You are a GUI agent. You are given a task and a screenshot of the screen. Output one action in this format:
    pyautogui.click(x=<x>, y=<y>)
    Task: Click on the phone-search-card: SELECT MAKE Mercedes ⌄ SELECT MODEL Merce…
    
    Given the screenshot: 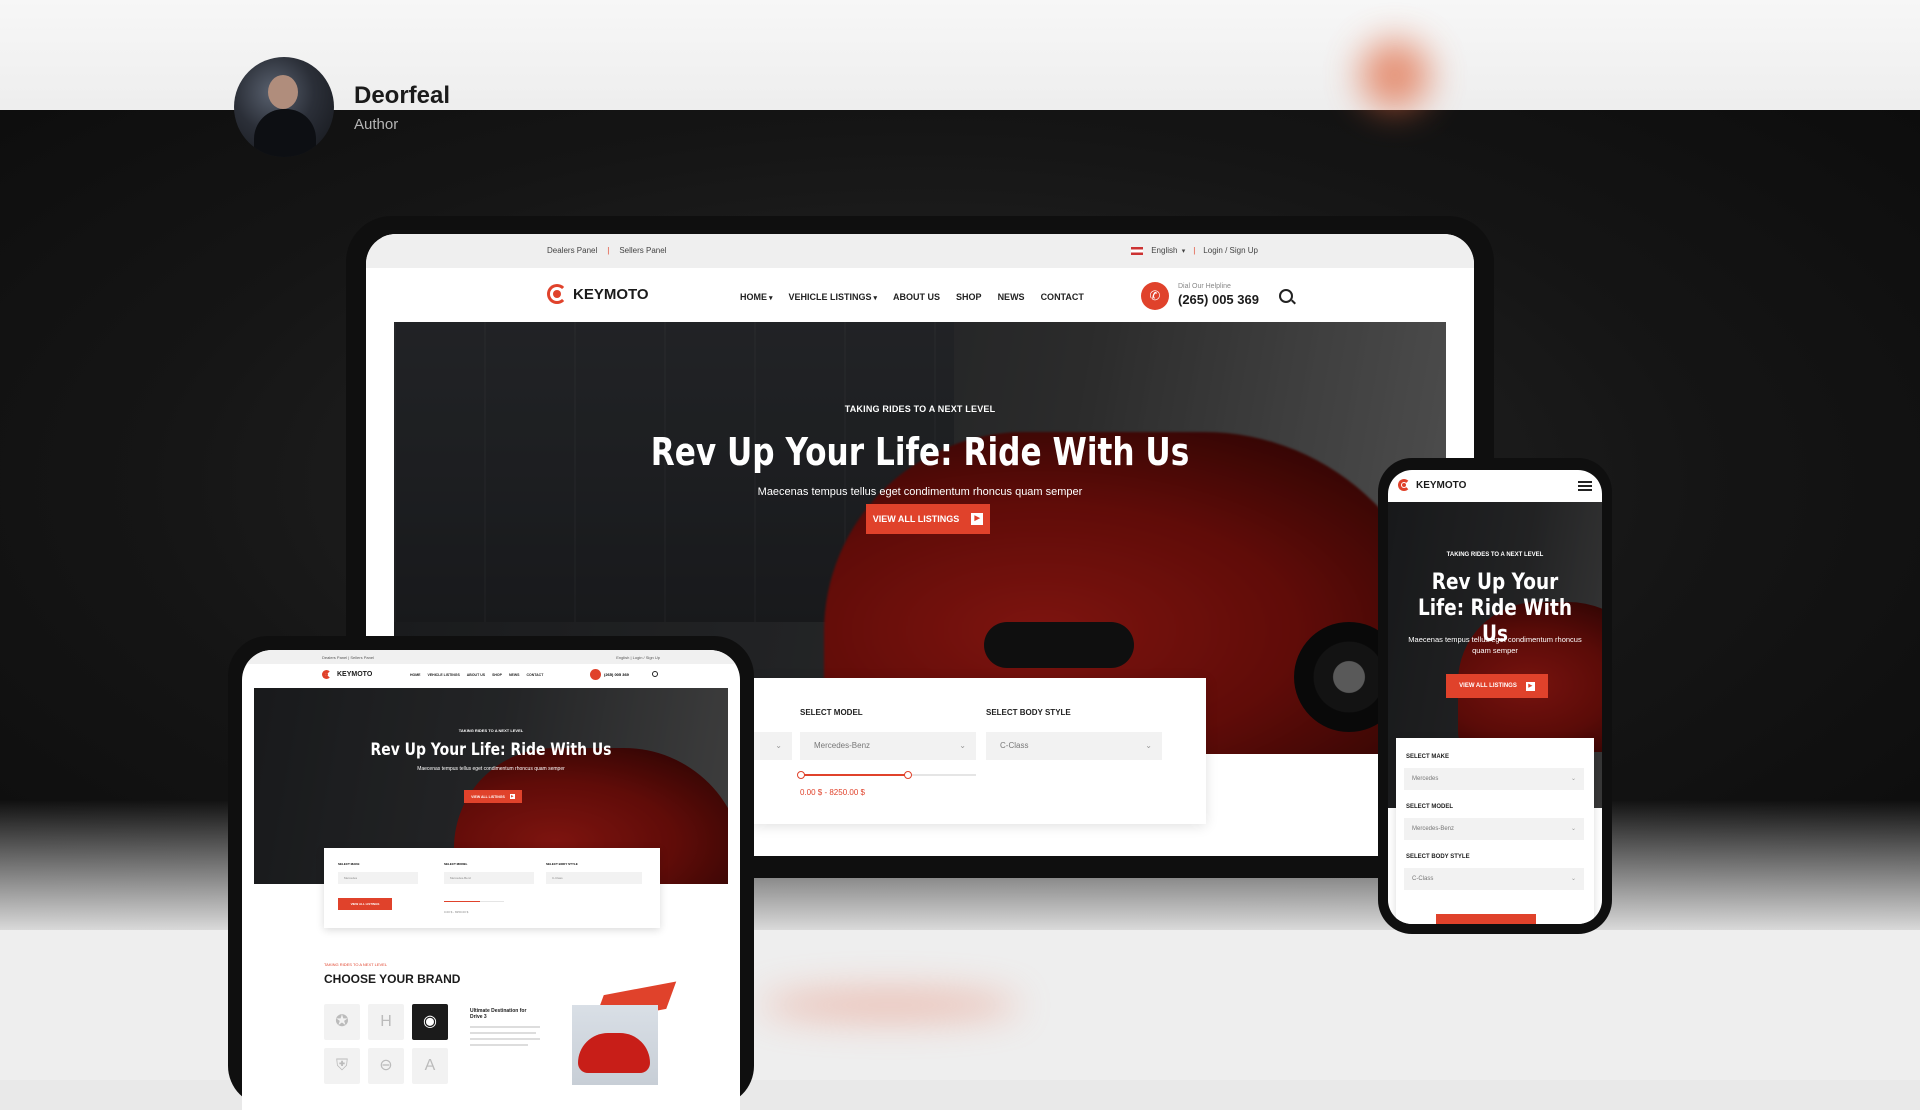 What is the action you would take?
    pyautogui.click(x=1495, y=831)
    